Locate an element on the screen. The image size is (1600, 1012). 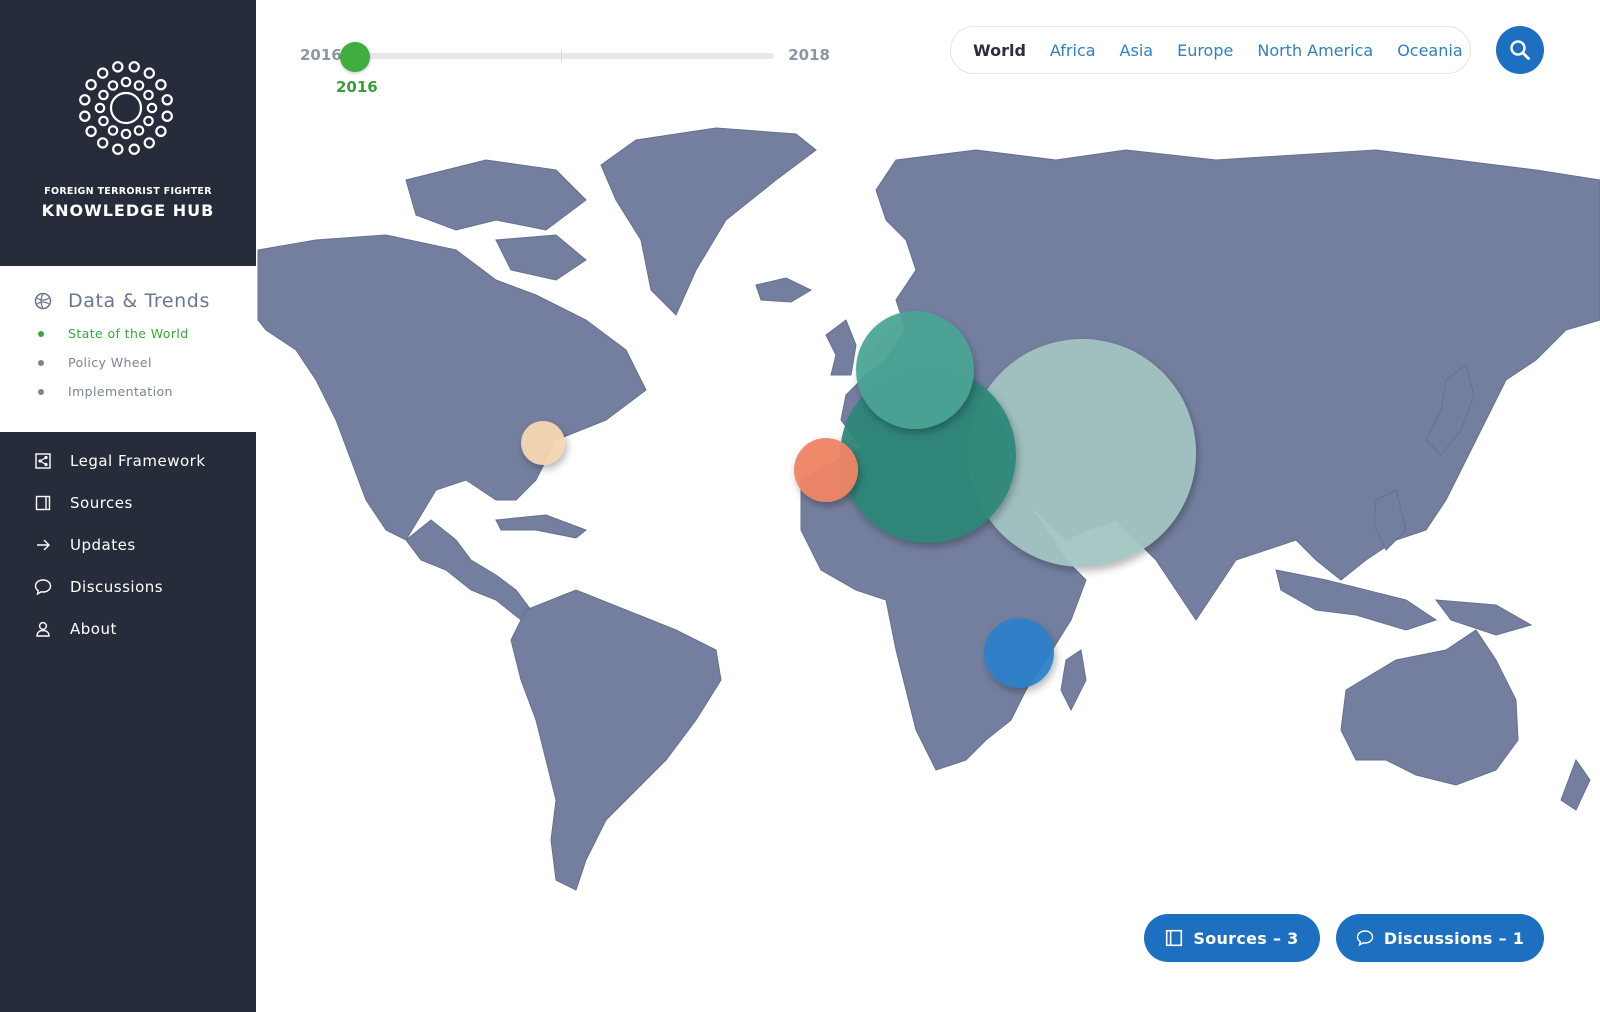
region-tab-world: World is located at coordinates (999, 50).